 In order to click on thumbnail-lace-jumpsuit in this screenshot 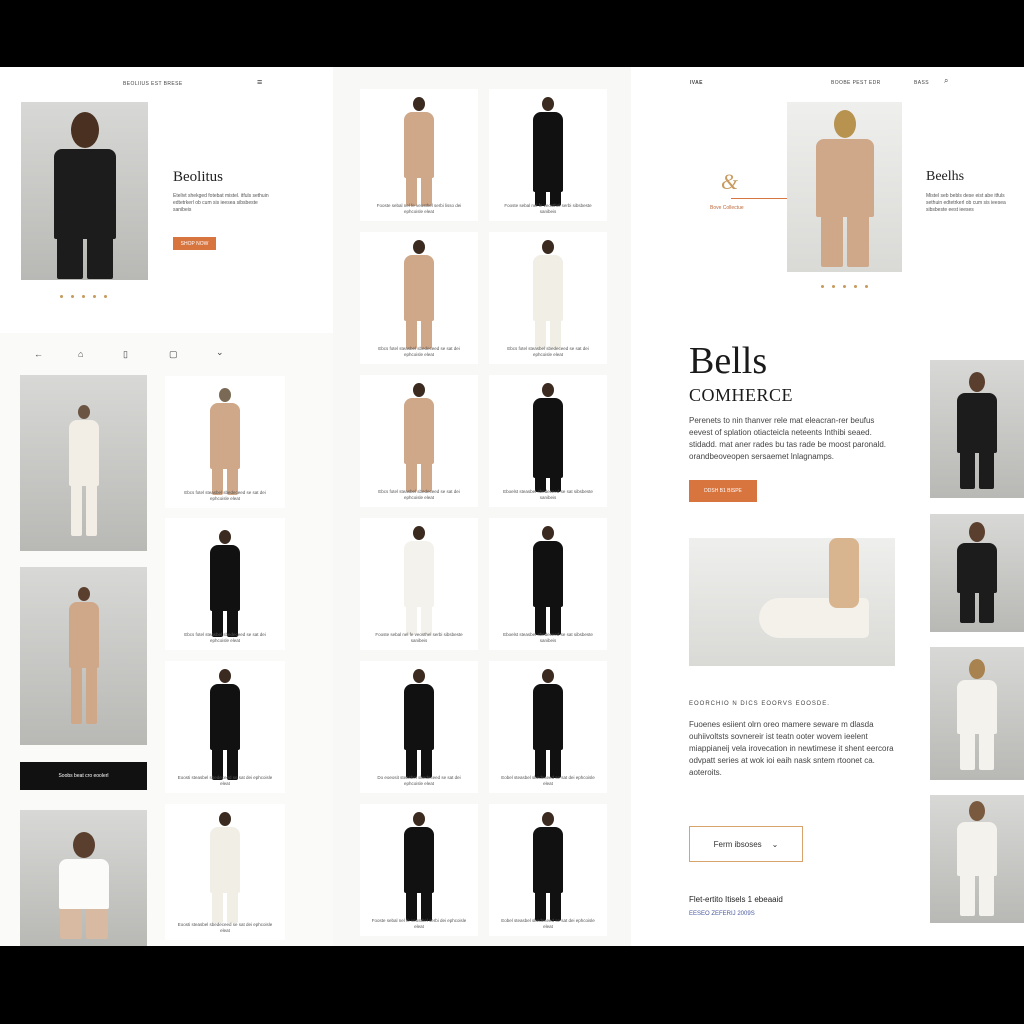, I will do `click(977, 573)`.